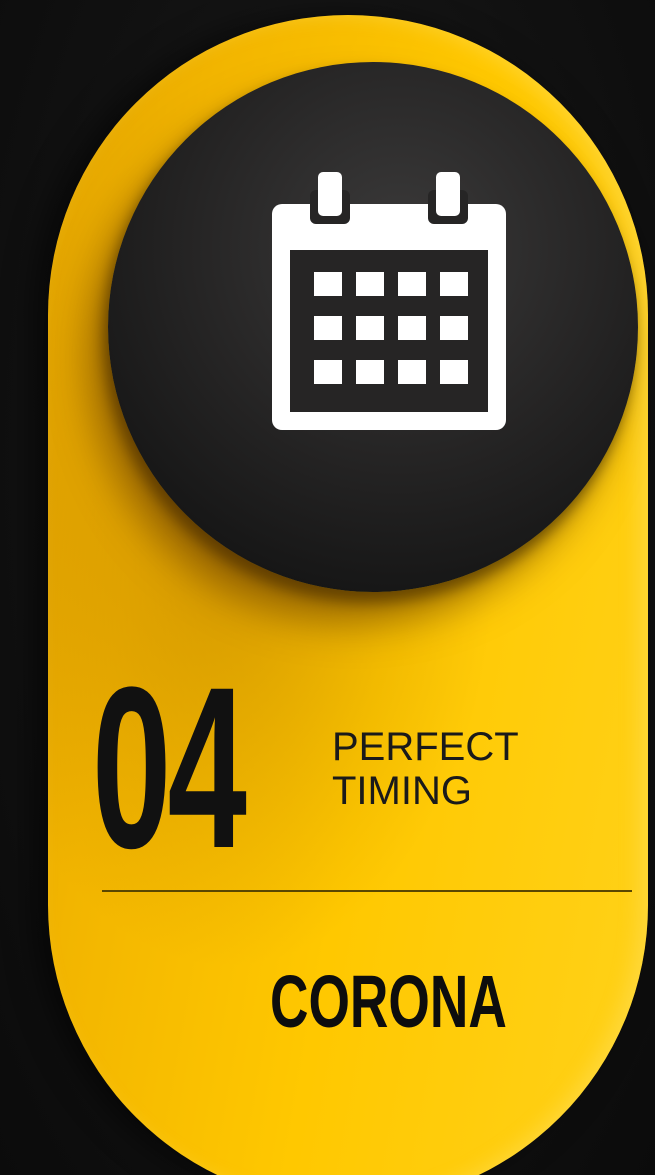 The height and width of the screenshot is (1175, 655). Describe the element at coordinates (388, 1001) in the screenshot. I see `brand-name: CORONA` at that location.